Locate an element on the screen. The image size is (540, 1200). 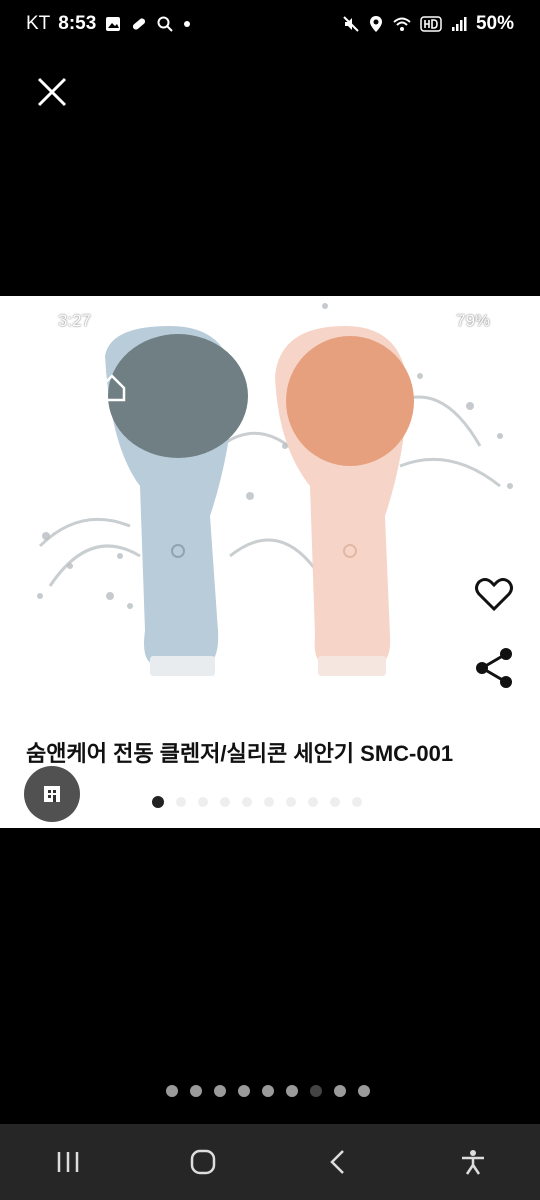
wifi-icon is located at coordinates (402, 24).